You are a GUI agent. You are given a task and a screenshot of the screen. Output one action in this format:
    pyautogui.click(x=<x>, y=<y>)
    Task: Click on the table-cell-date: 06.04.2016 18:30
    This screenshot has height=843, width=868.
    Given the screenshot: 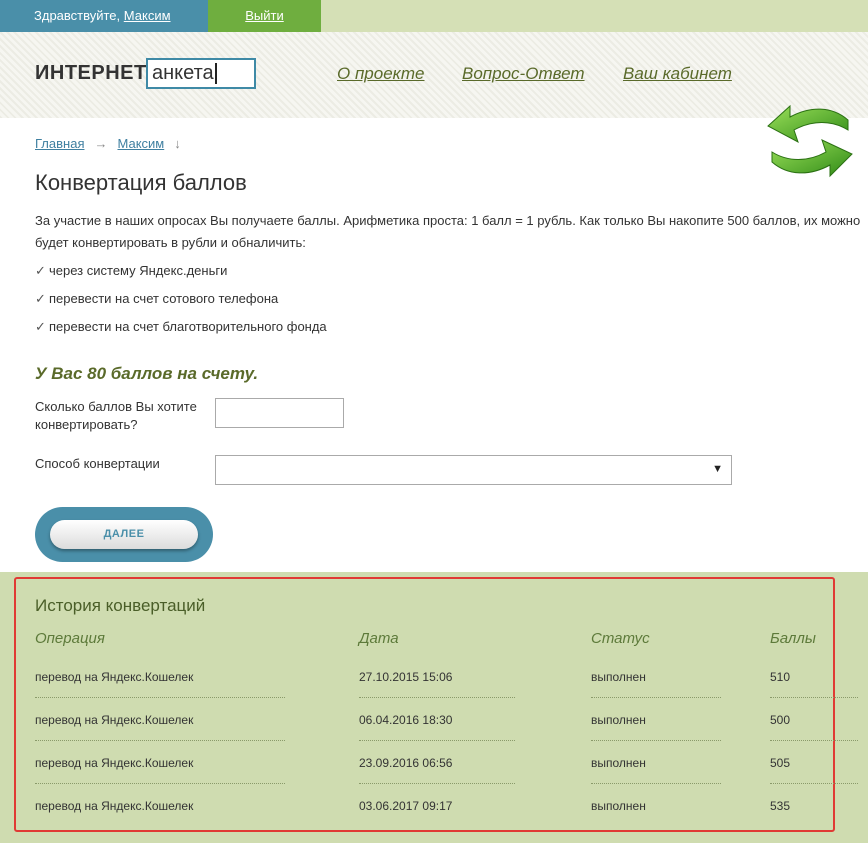 What is the action you would take?
    pyautogui.click(x=406, y=720)
    